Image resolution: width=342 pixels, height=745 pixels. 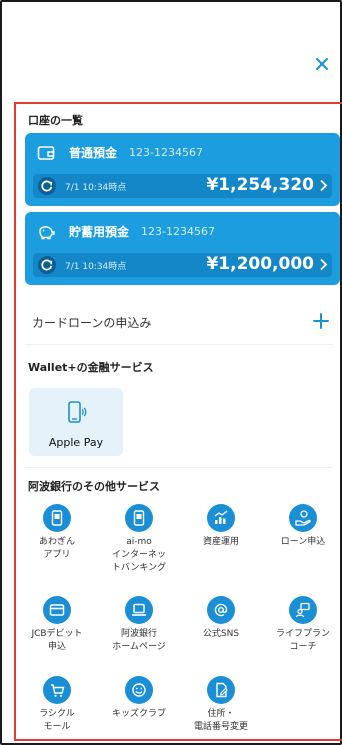 I want to click on service-label: あわぎん アプリ, so click(x=56, y=548).